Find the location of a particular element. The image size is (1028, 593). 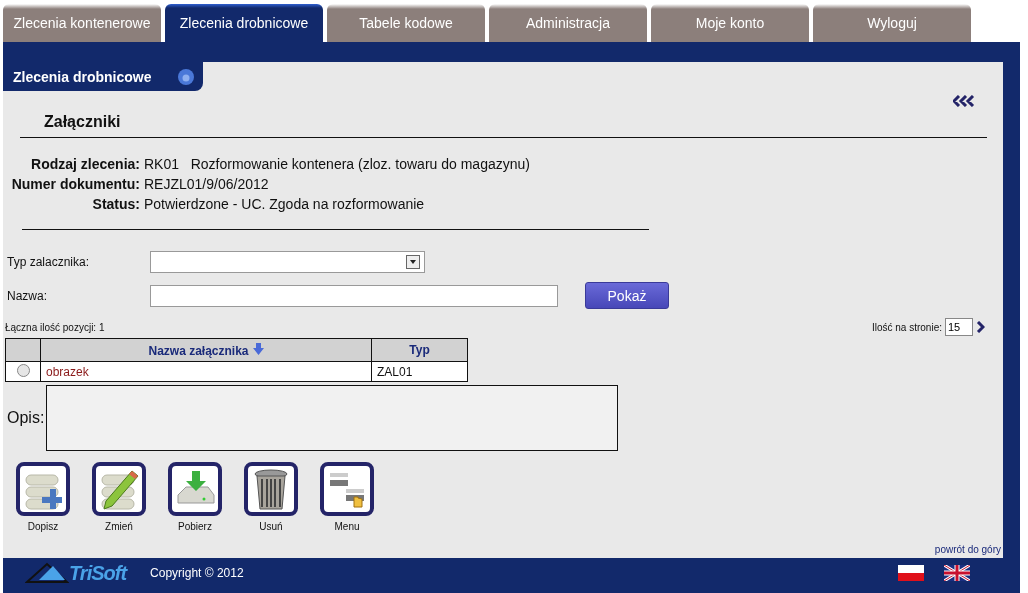

name-input is located at coordinates (354, 295).